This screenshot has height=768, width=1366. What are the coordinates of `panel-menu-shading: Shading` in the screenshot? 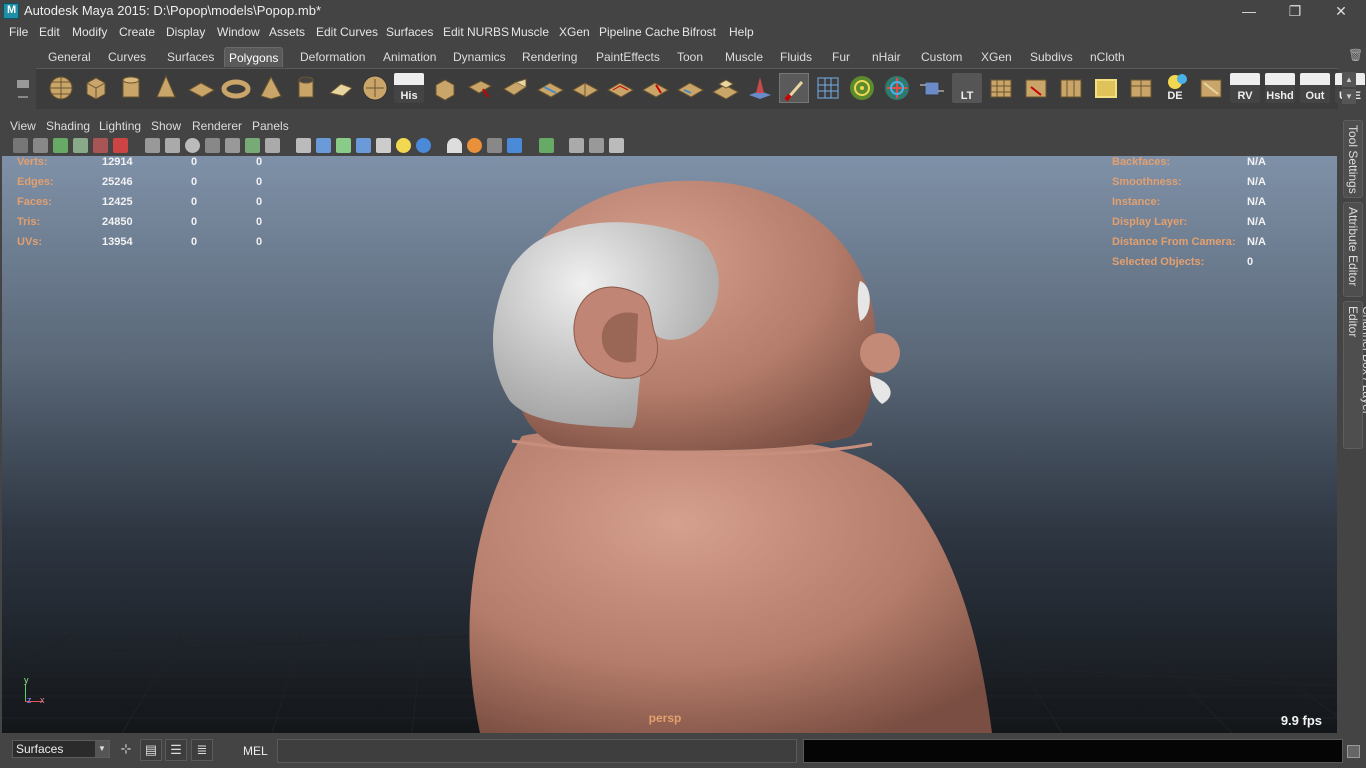 It's located at (68, 126).